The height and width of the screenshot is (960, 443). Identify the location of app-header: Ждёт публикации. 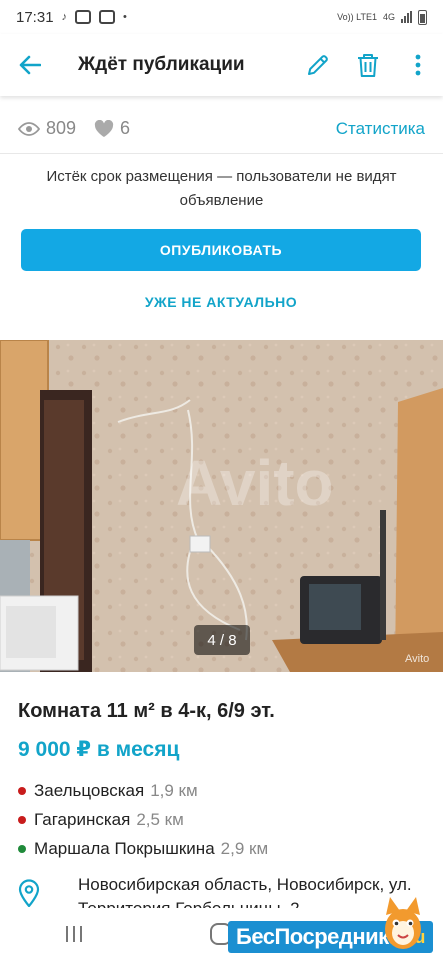
(221, 65).